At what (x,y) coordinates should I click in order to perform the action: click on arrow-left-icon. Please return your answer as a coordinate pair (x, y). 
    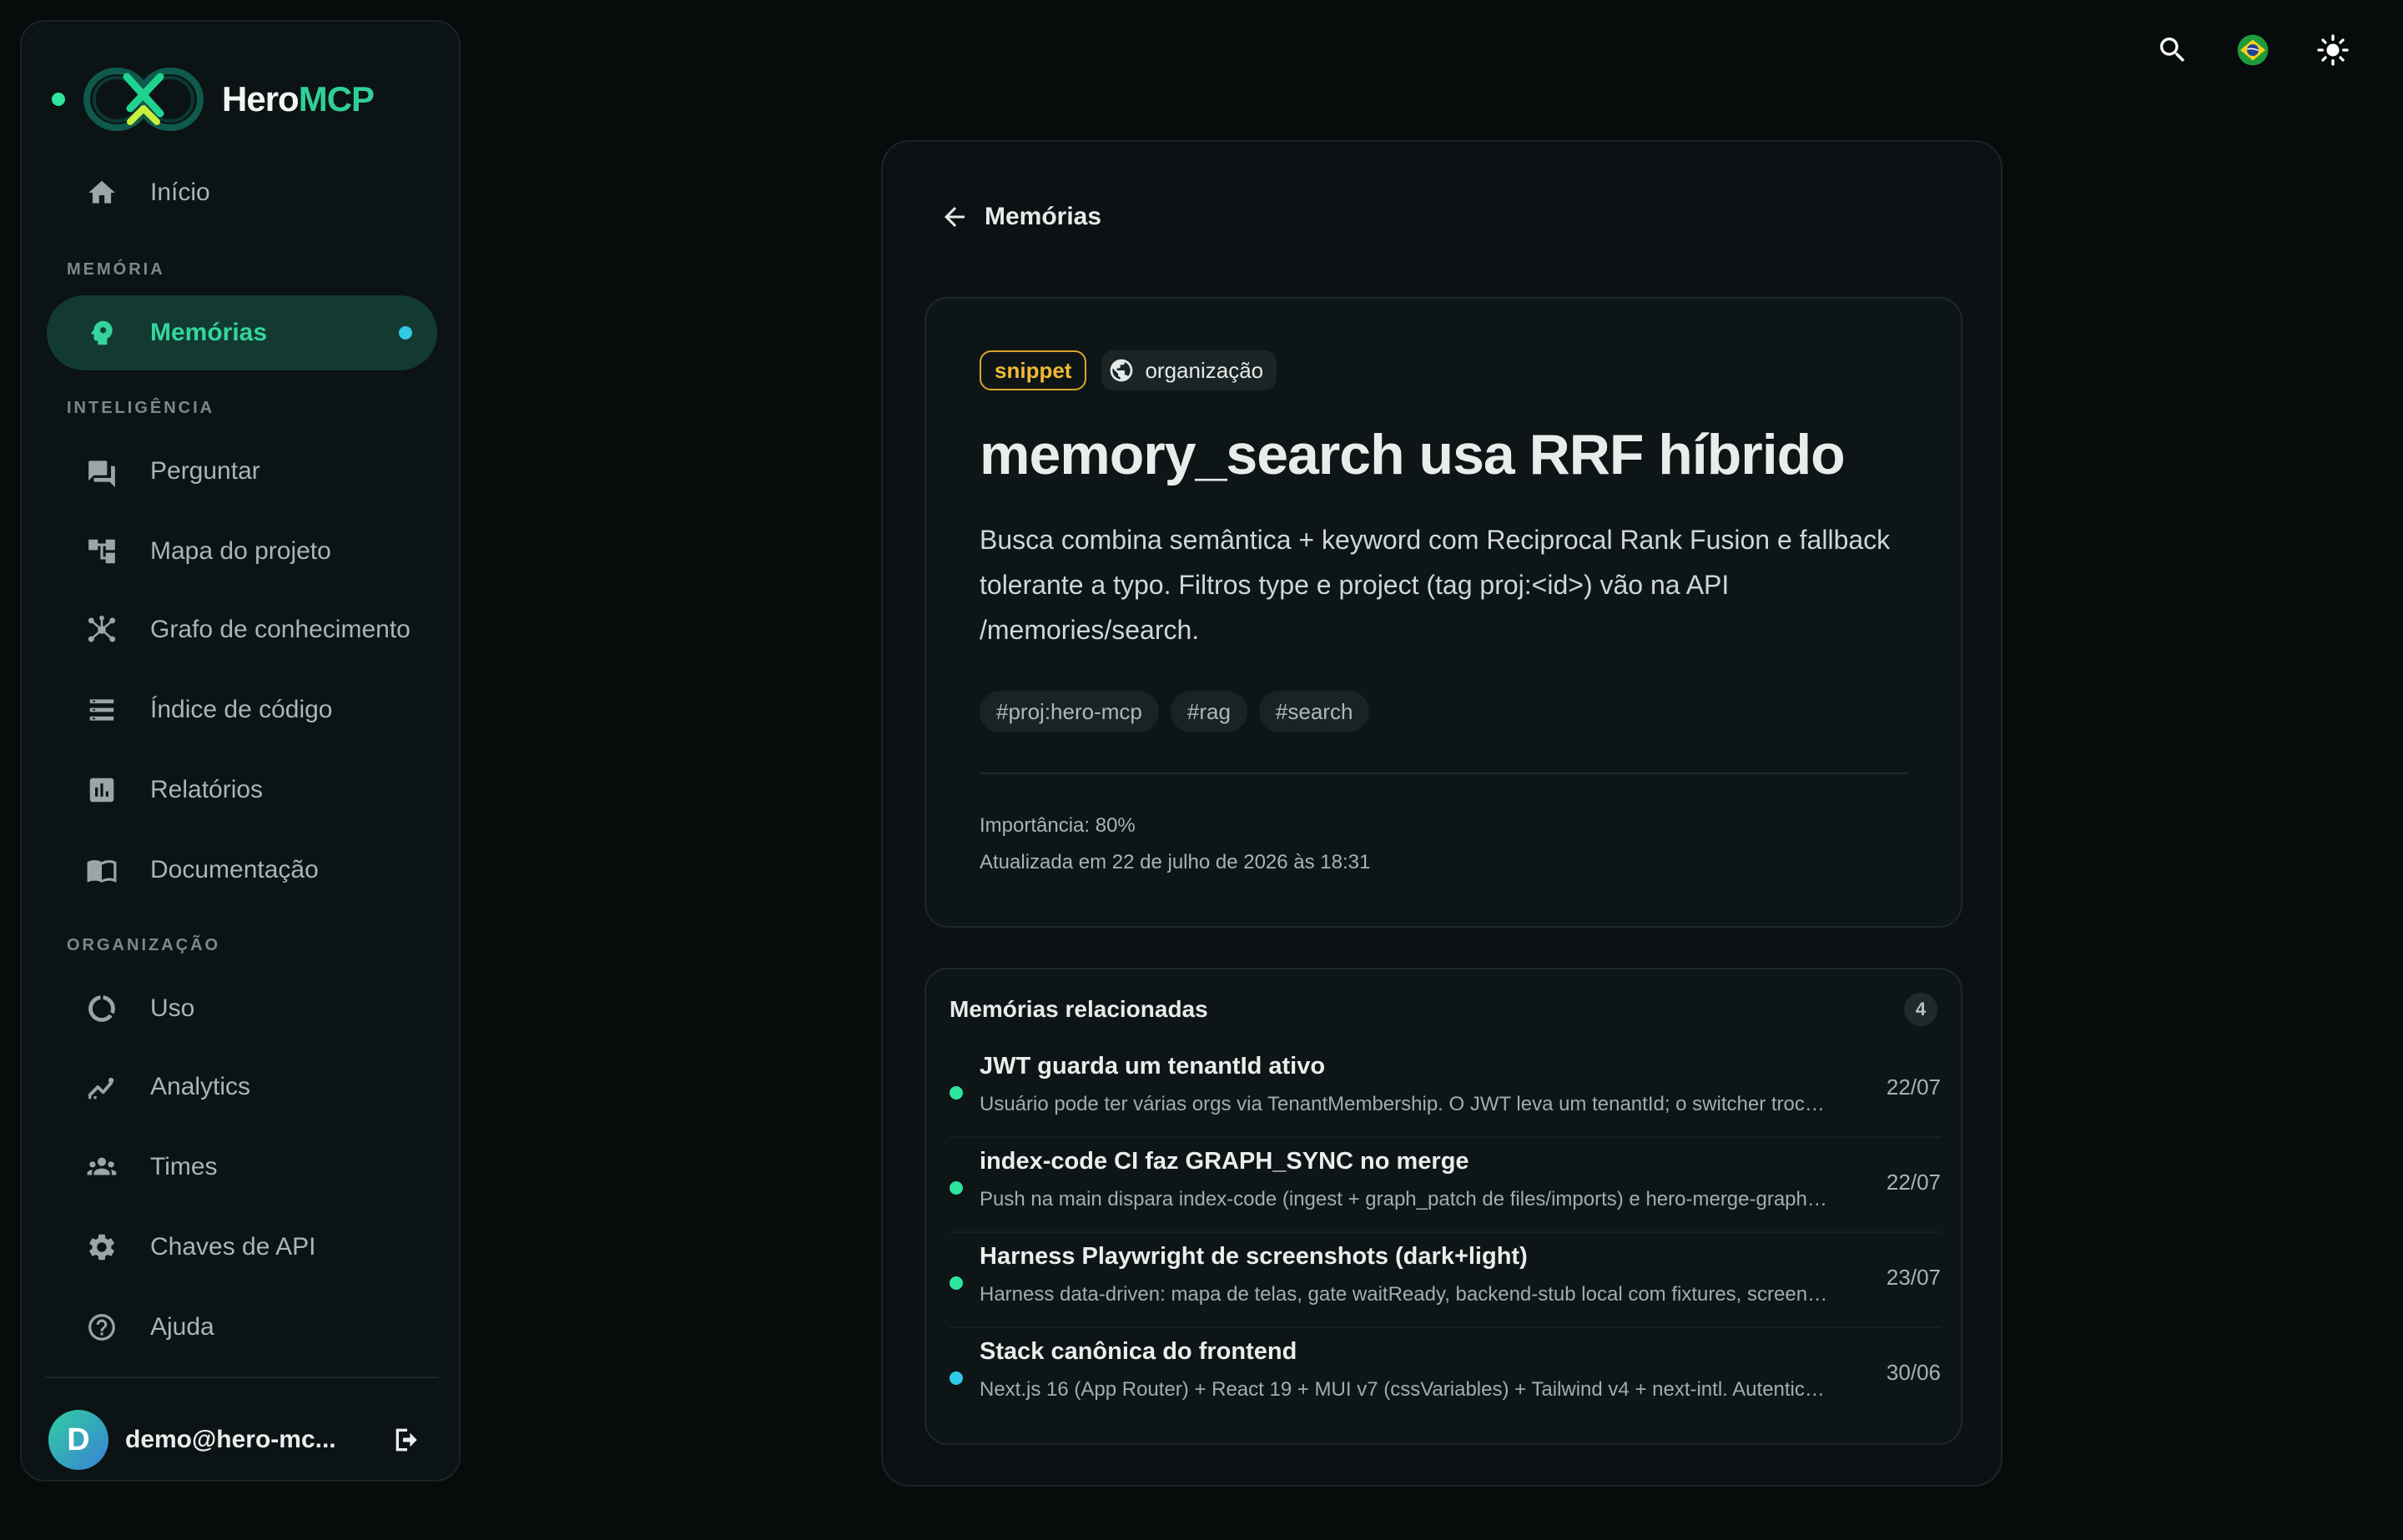
    Looking at the image, I should click on (955, 217).